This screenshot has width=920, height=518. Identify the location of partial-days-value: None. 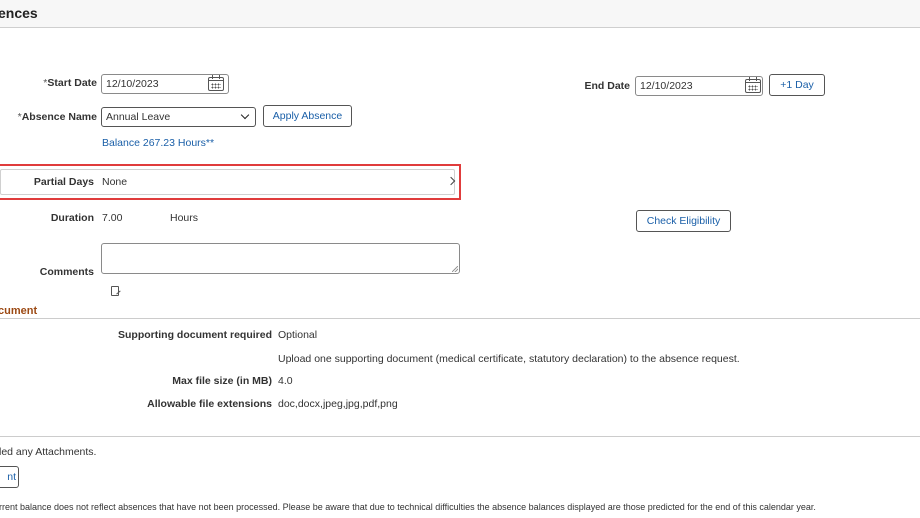
(115, 182).